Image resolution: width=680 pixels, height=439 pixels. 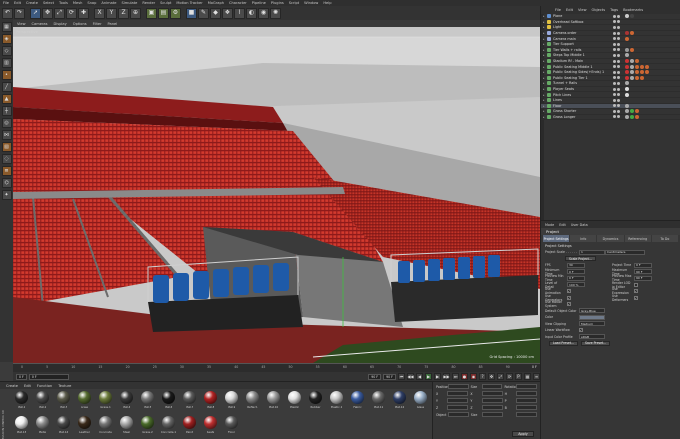 I want to click on viewport-menu-view: View, so click(x=21, y=24).